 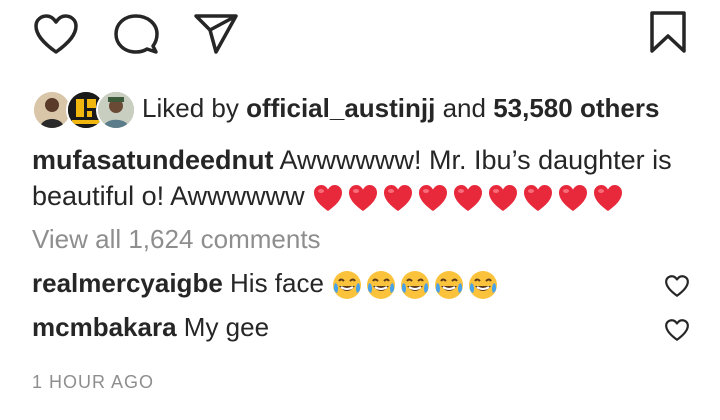 What do you see at coordinates (93, 382) in the screenshot?
I see `post-timestamp: 1 HOUR AGO` at bounding box center [93, 382].